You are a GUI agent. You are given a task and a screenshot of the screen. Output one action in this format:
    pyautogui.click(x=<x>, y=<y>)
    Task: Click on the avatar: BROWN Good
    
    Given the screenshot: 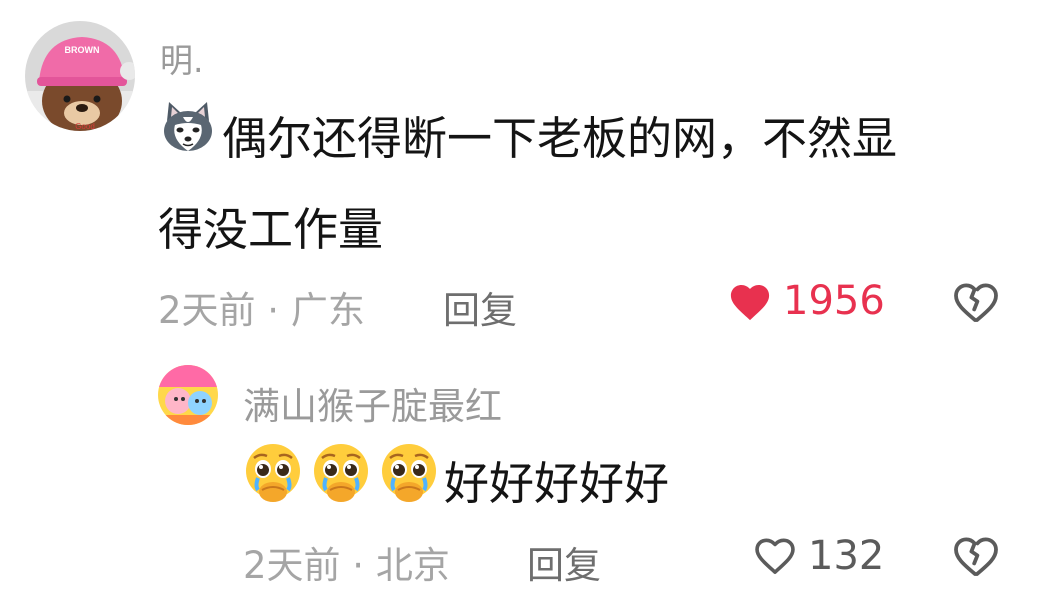 What is the action you would take?
    pyautogui.click(x=80, y=76)
    